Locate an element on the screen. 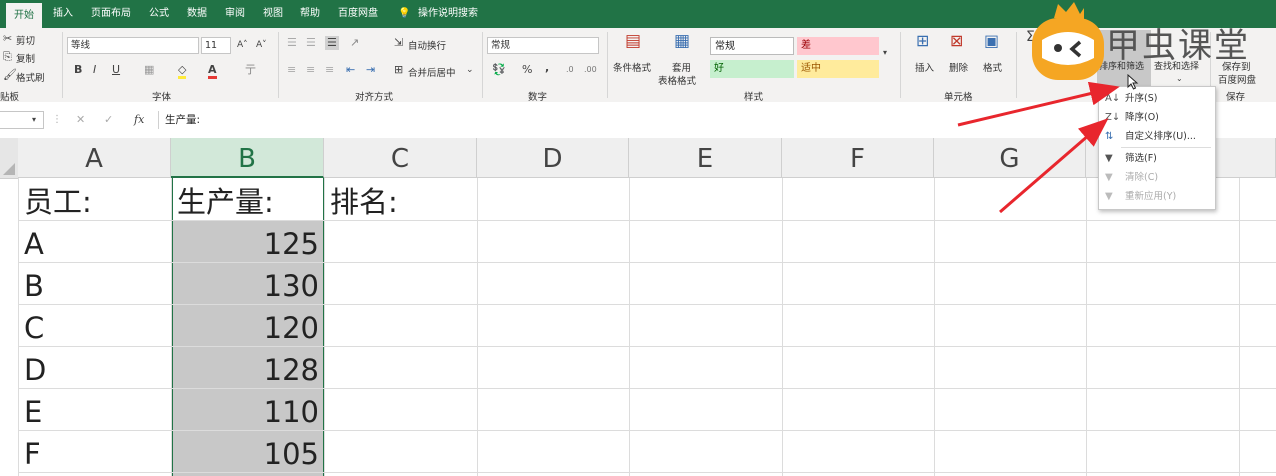 The width and height of the screenshot is (1276, 476). cell-c1: 排名: is located at coordinates (364, 202).